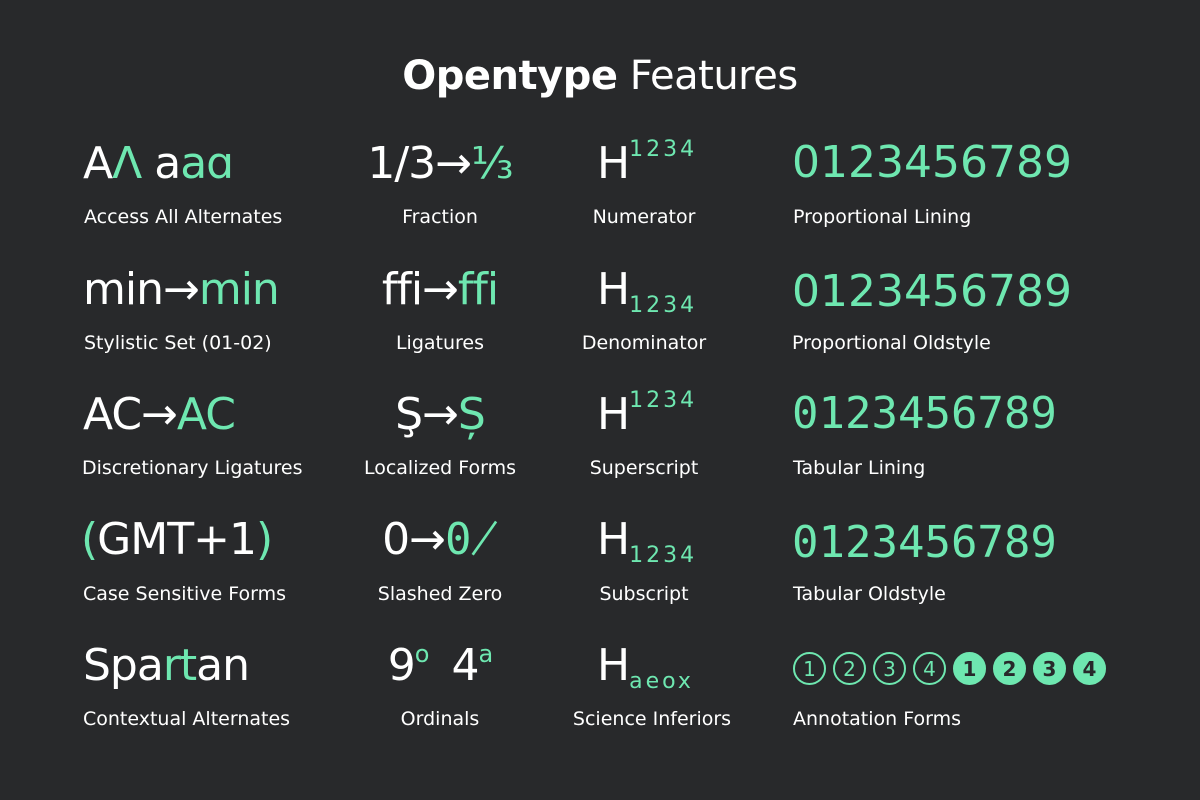 The width and height of the screenshot is (1200, 800). What do you see at coordinates (192, 468) in the screenshot?
I see `dlig-label: Discretionary Ligatures` at bounding box center [192, 468].